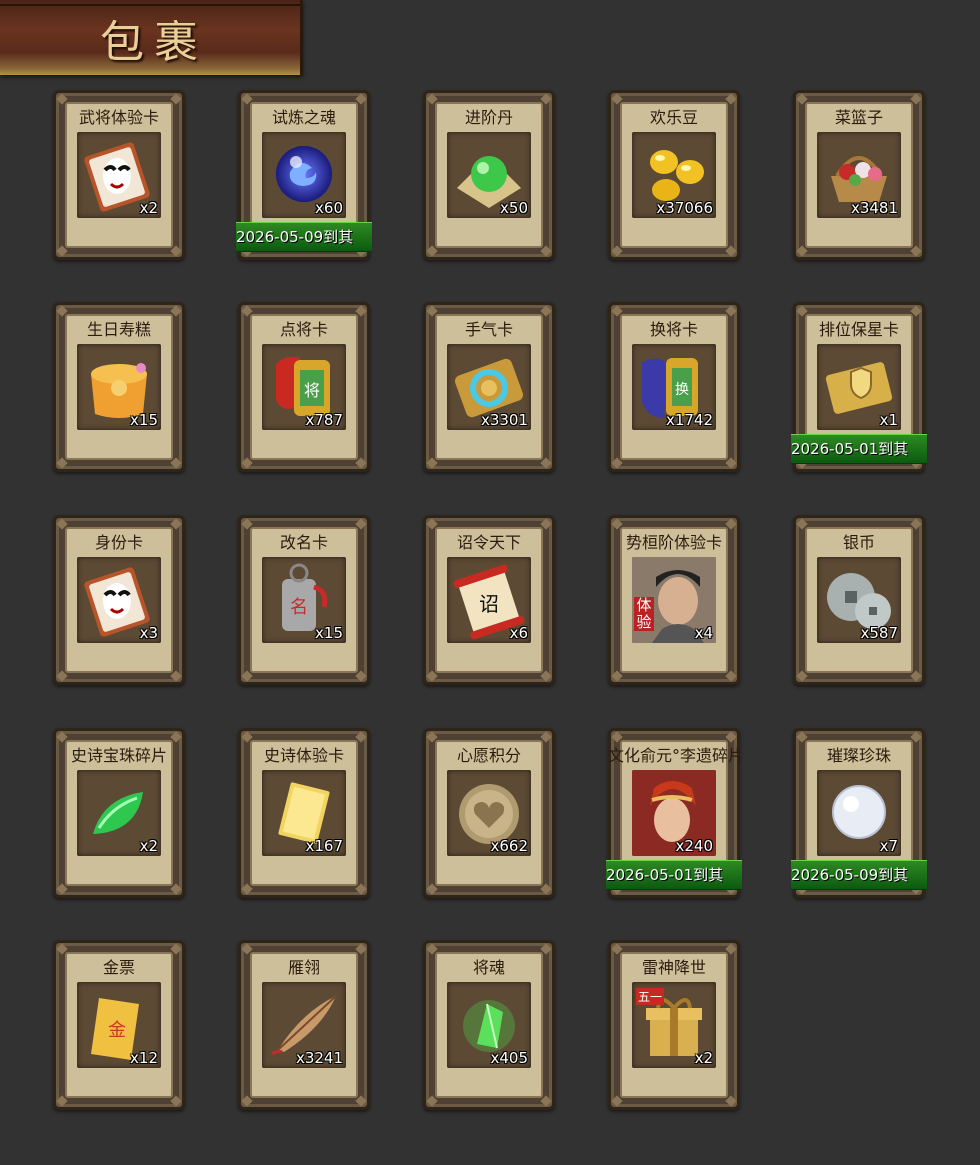 The image size is (980, 1165). What do you see at coordinates (509, 1058) in the screenshot?
I see `item-count: x405` at bounding box center [509, 1058].